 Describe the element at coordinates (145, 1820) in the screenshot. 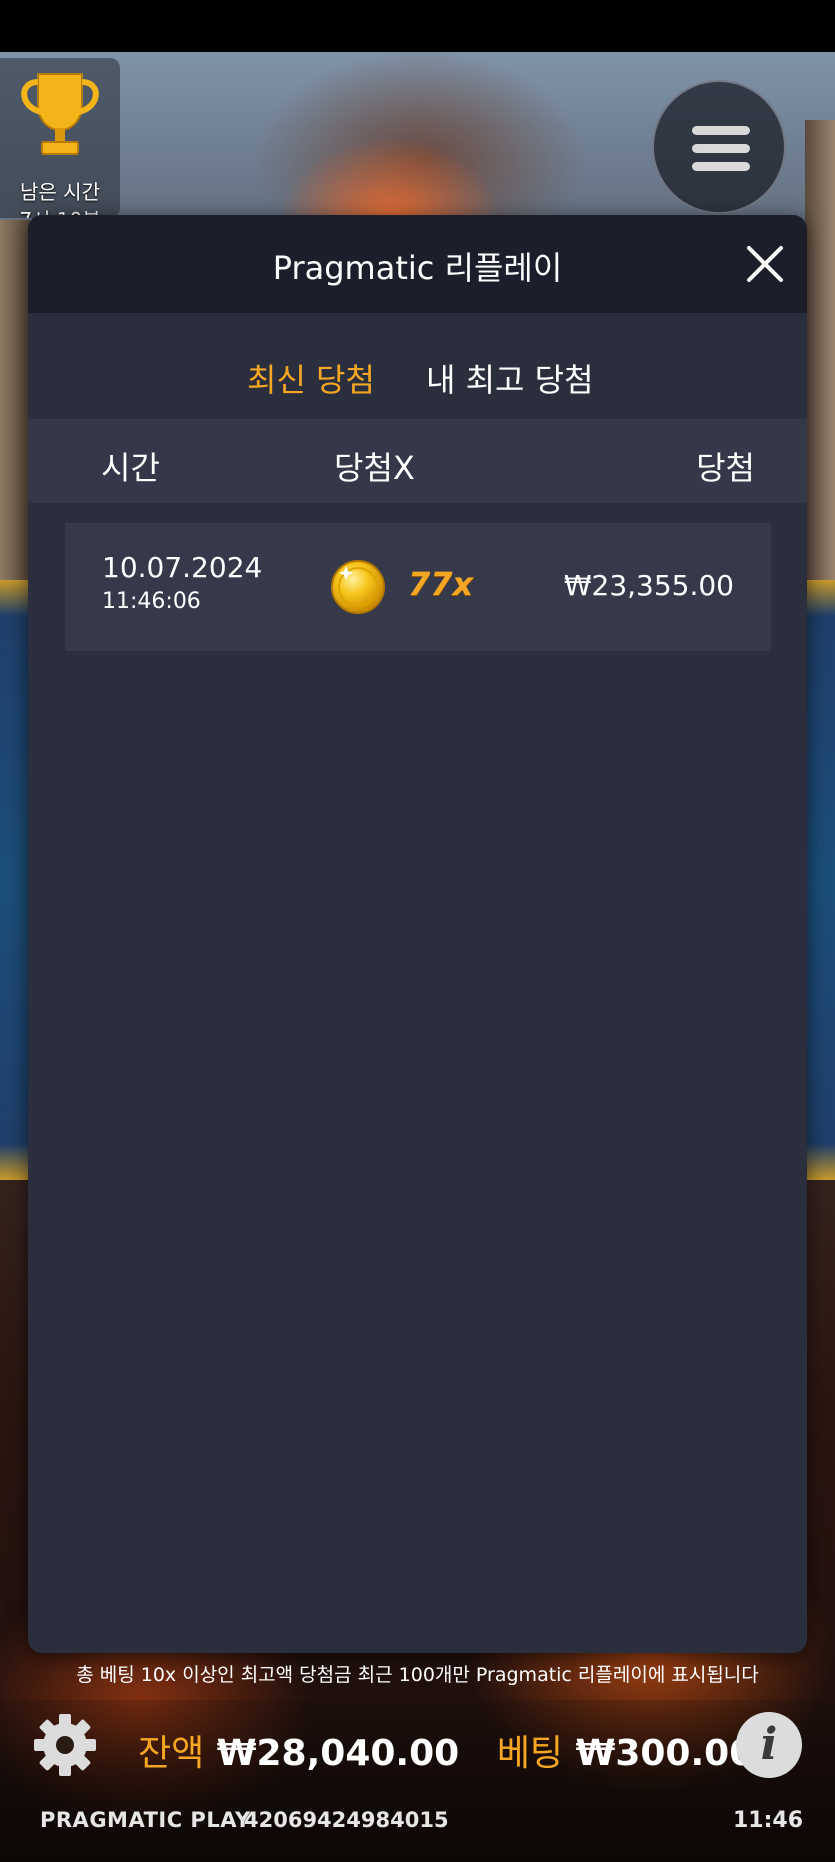

I see `brand-label: PRAGMATIC PLAY` at that location.